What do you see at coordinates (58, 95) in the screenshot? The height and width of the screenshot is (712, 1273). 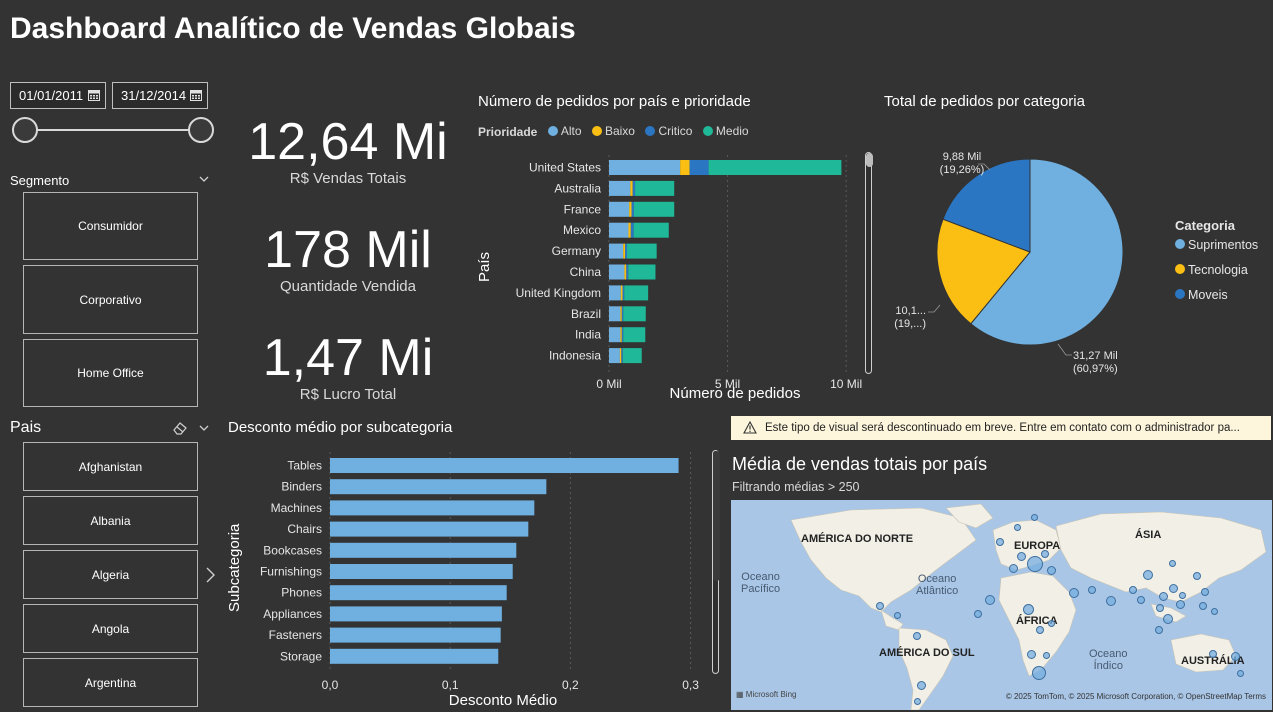 I see `start-date-input: 01/01/2011` at bounding box center [58, 95].